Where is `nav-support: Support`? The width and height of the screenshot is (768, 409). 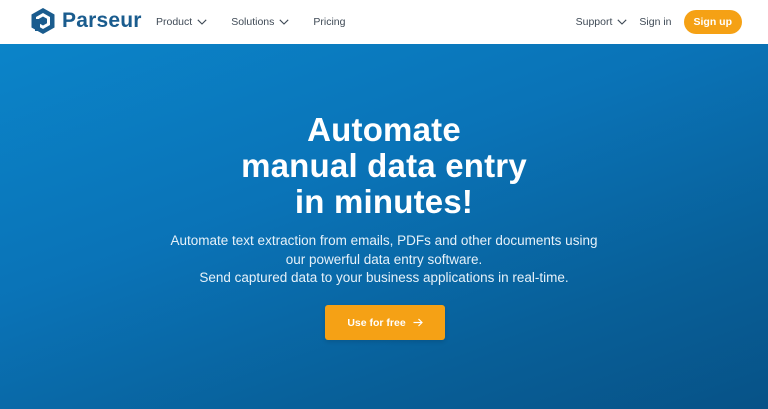
nav-support: Support is located at coordinates (602, 22).